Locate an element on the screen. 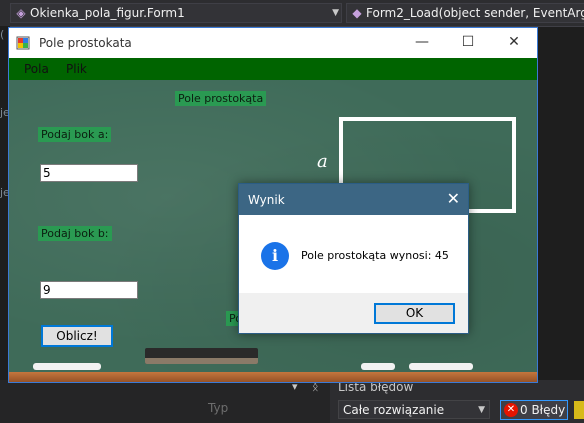 The width and height of the screenshot is (584, 423). maximize-button: ☐ is located at coordinates (468, 43).